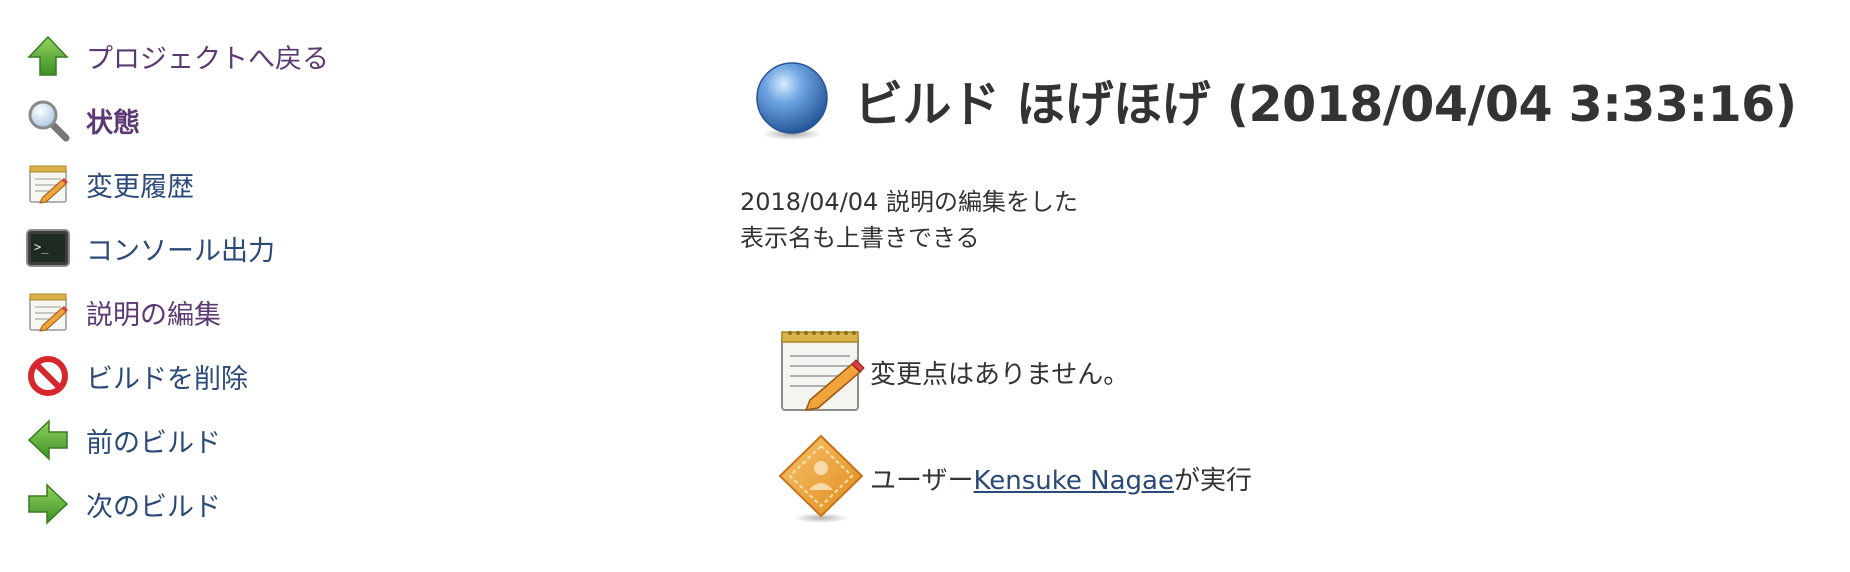 This screenshot has height=572, width=1850. I want to click on sidebar-item-delete-build: ビルドを削除, so click(234, 376).